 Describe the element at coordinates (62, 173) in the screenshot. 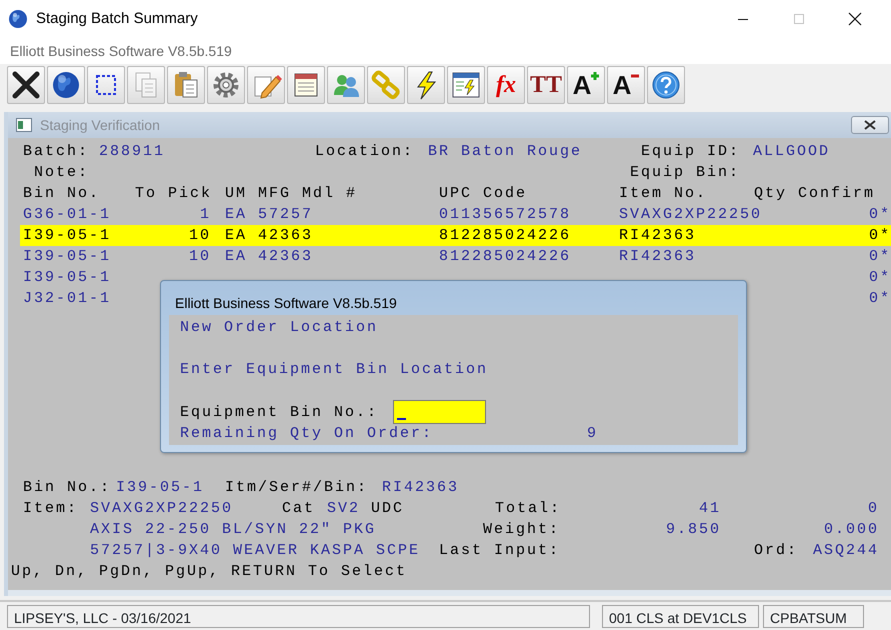

I see `field-label: Note:` at that location.